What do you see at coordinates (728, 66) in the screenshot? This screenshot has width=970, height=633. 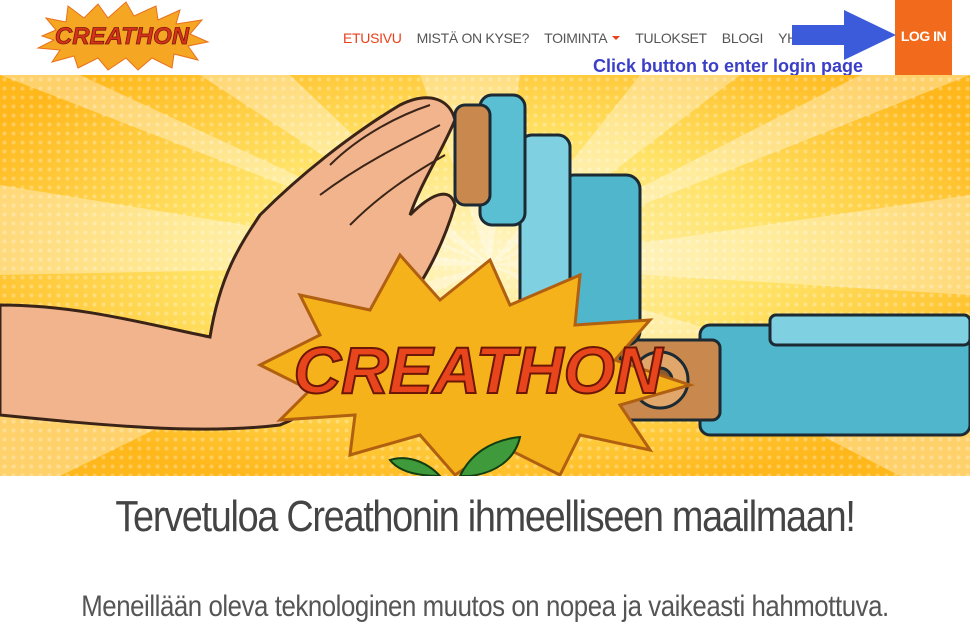 I see `annotation-text: Click button to enter login page` at bounding box center [728, 66].